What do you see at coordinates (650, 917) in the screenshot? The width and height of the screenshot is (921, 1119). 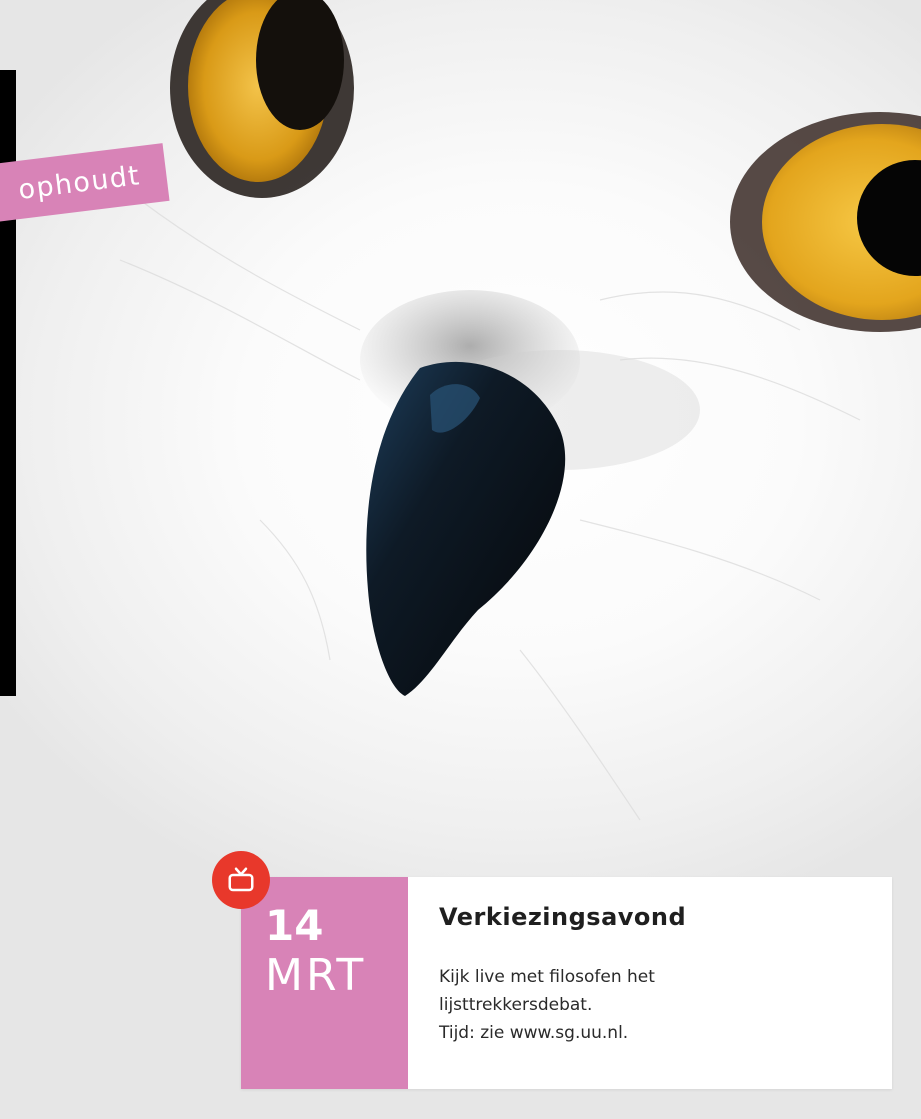 I see `event-title: Verkiezingsavond` at bounding box center [650, 917].